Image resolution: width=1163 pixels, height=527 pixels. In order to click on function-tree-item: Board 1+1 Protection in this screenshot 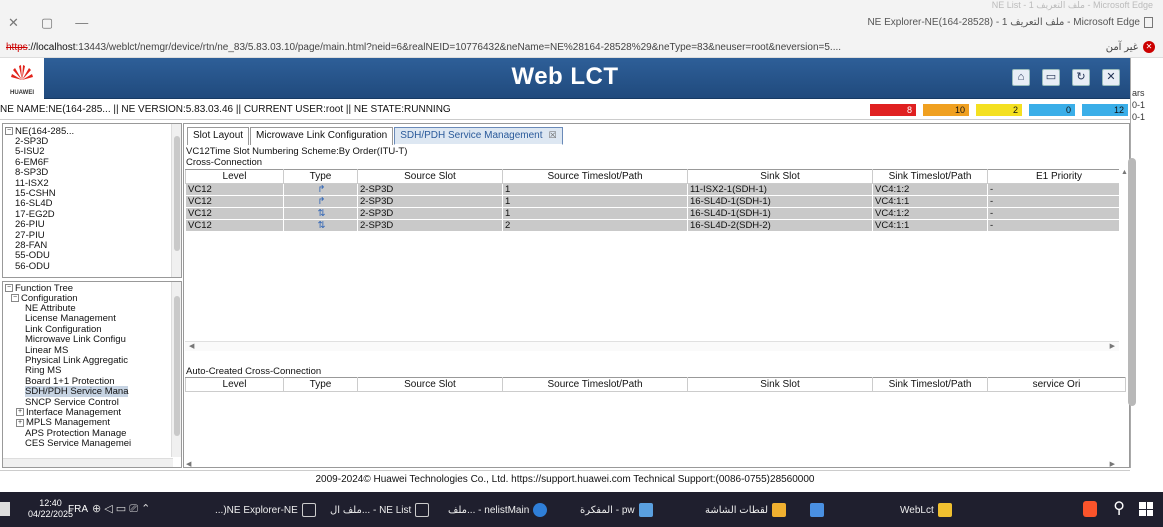, I will do `click(70, 381)`.